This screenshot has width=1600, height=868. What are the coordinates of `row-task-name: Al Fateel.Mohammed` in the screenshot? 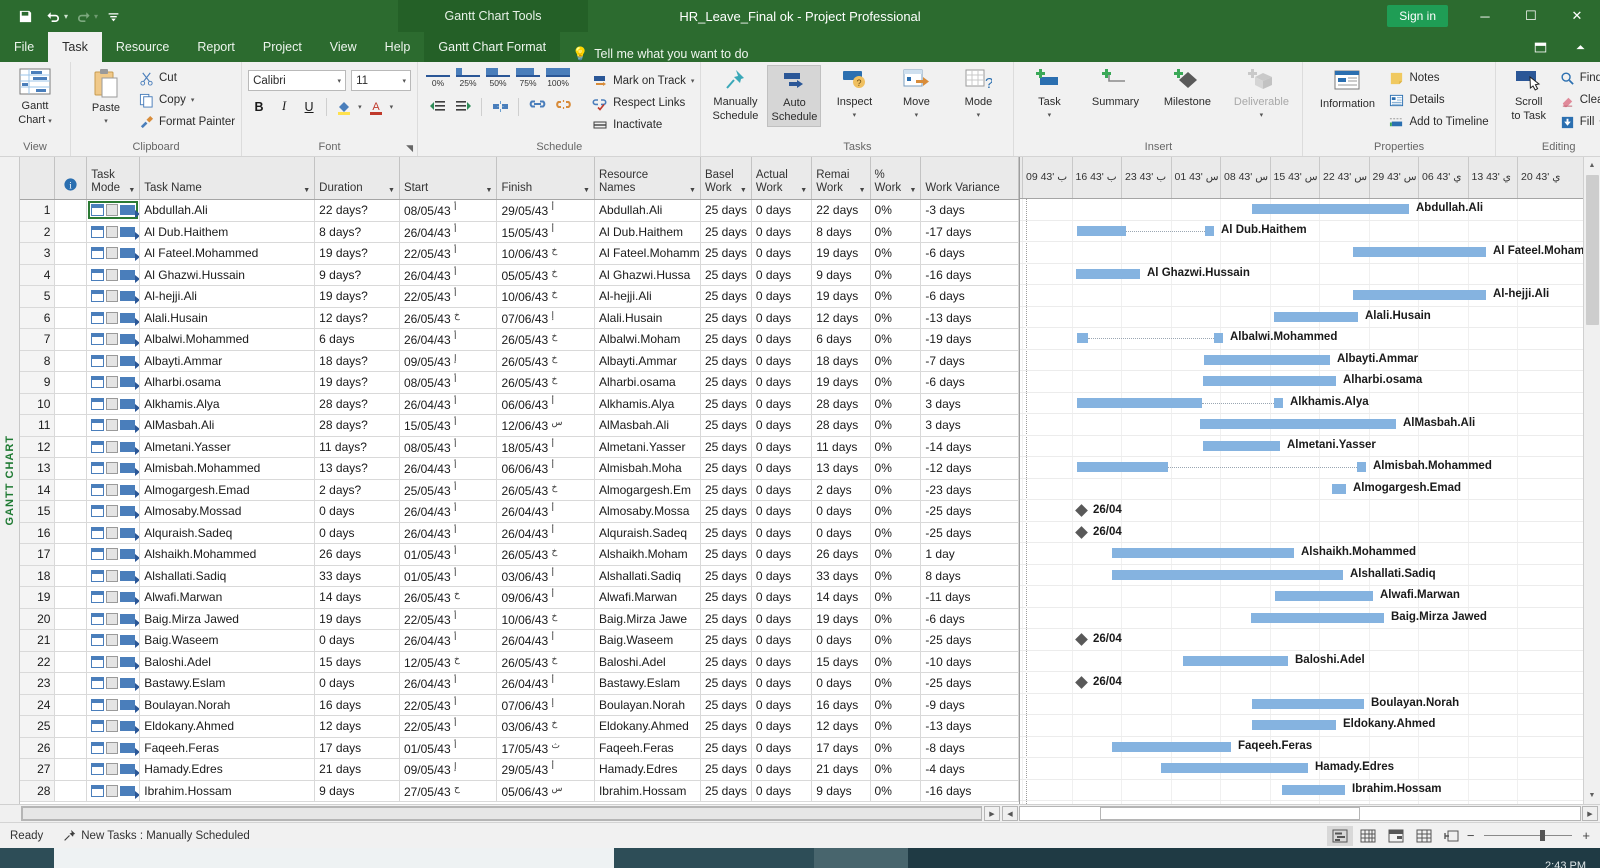 It's located at (227, 253).